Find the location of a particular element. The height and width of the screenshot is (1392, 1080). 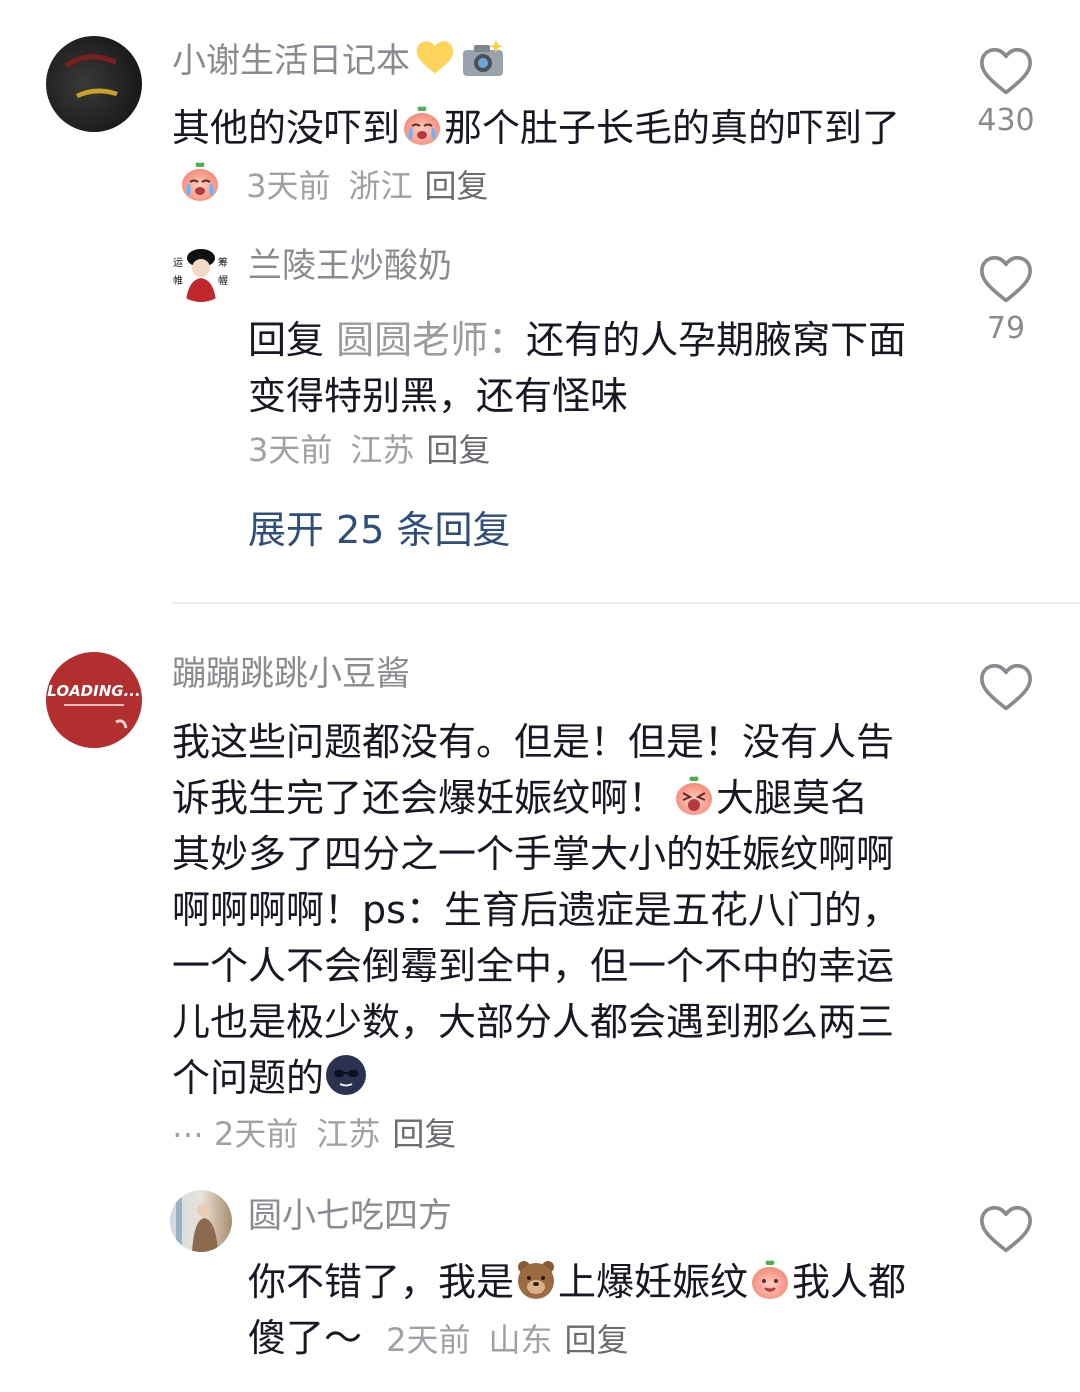

camera-flash-icon is located at coordinates (483, 62).